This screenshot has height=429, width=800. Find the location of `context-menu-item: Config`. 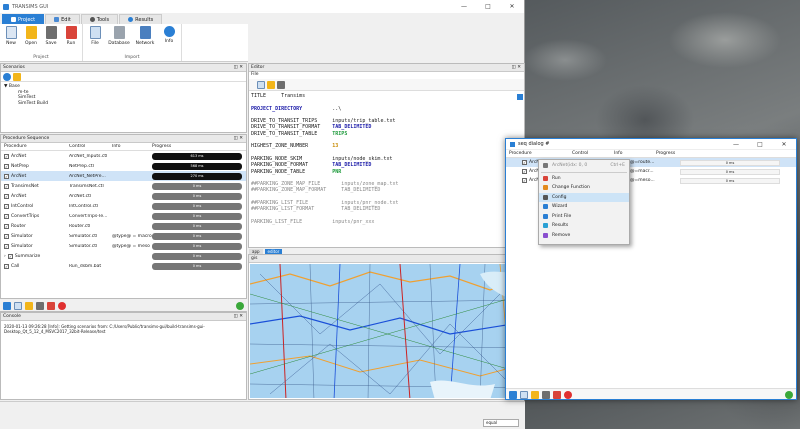

context-menu-item: Config is located at coordinates (584, 197).